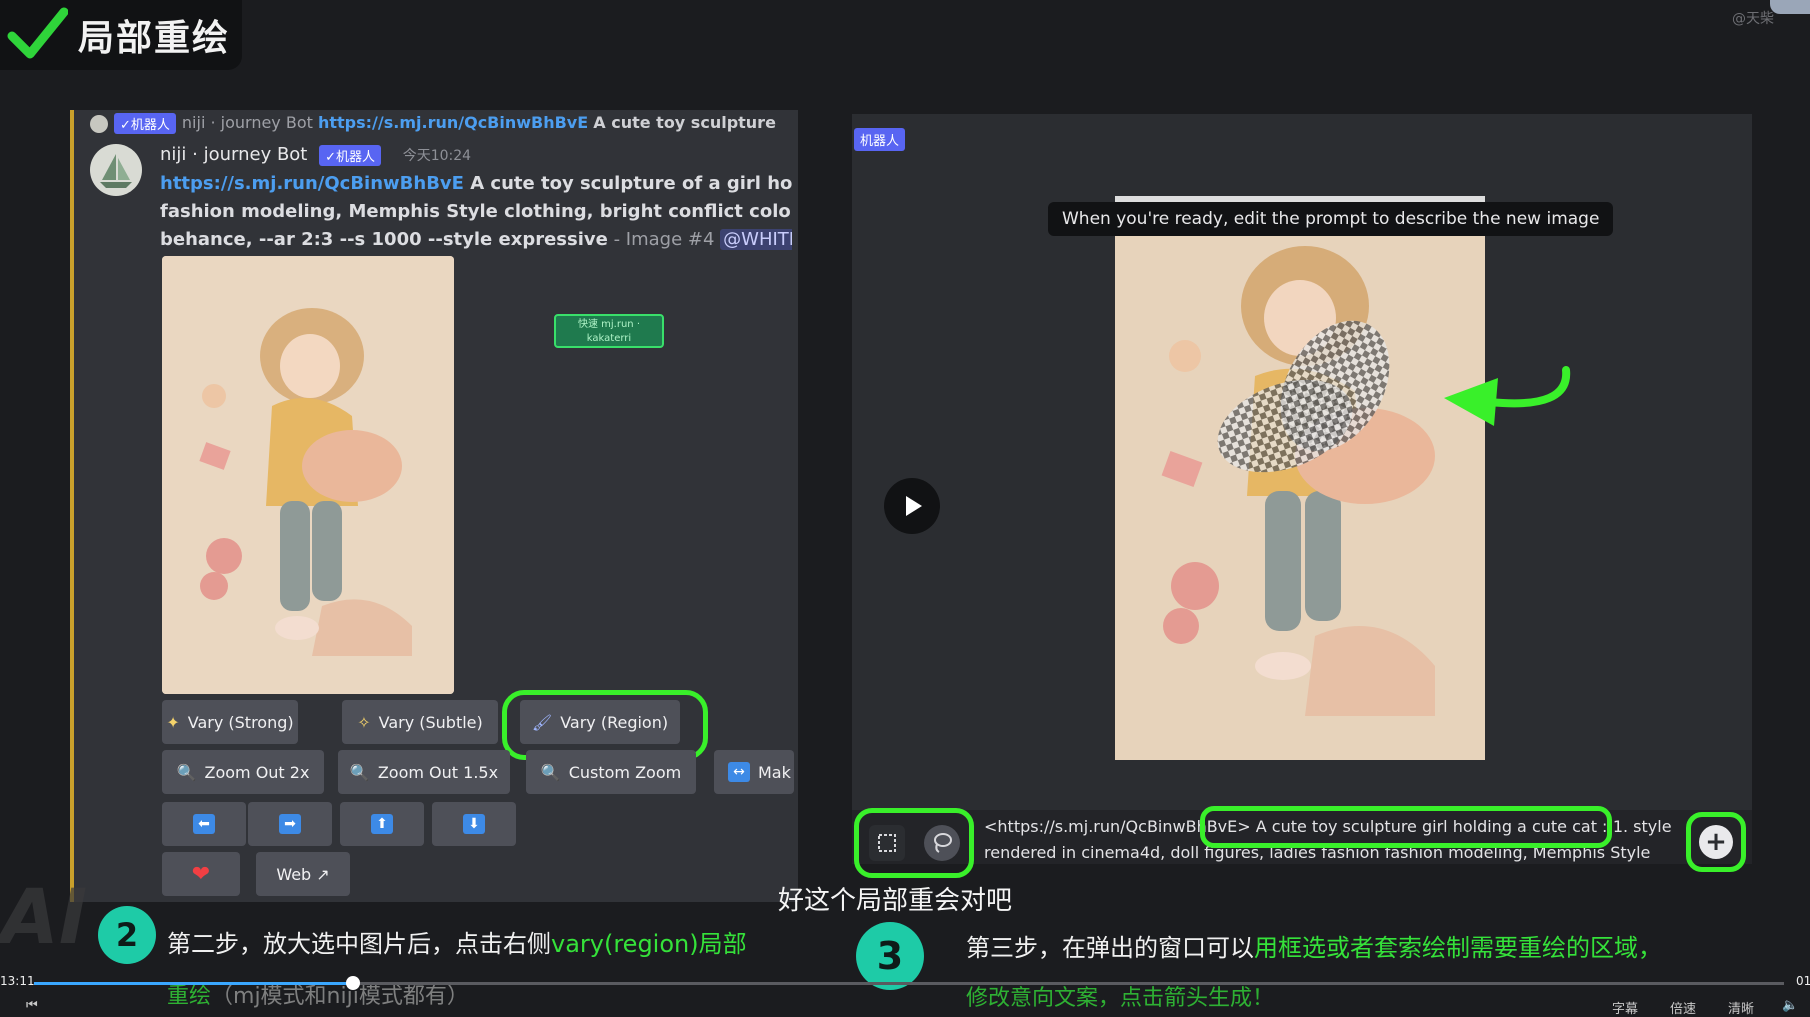 The width and height of the screenshot is (1810, 1017). Describe the element at coordinates (664, 239) in the screenshot. I see `image-index: - Image #4` at that location.